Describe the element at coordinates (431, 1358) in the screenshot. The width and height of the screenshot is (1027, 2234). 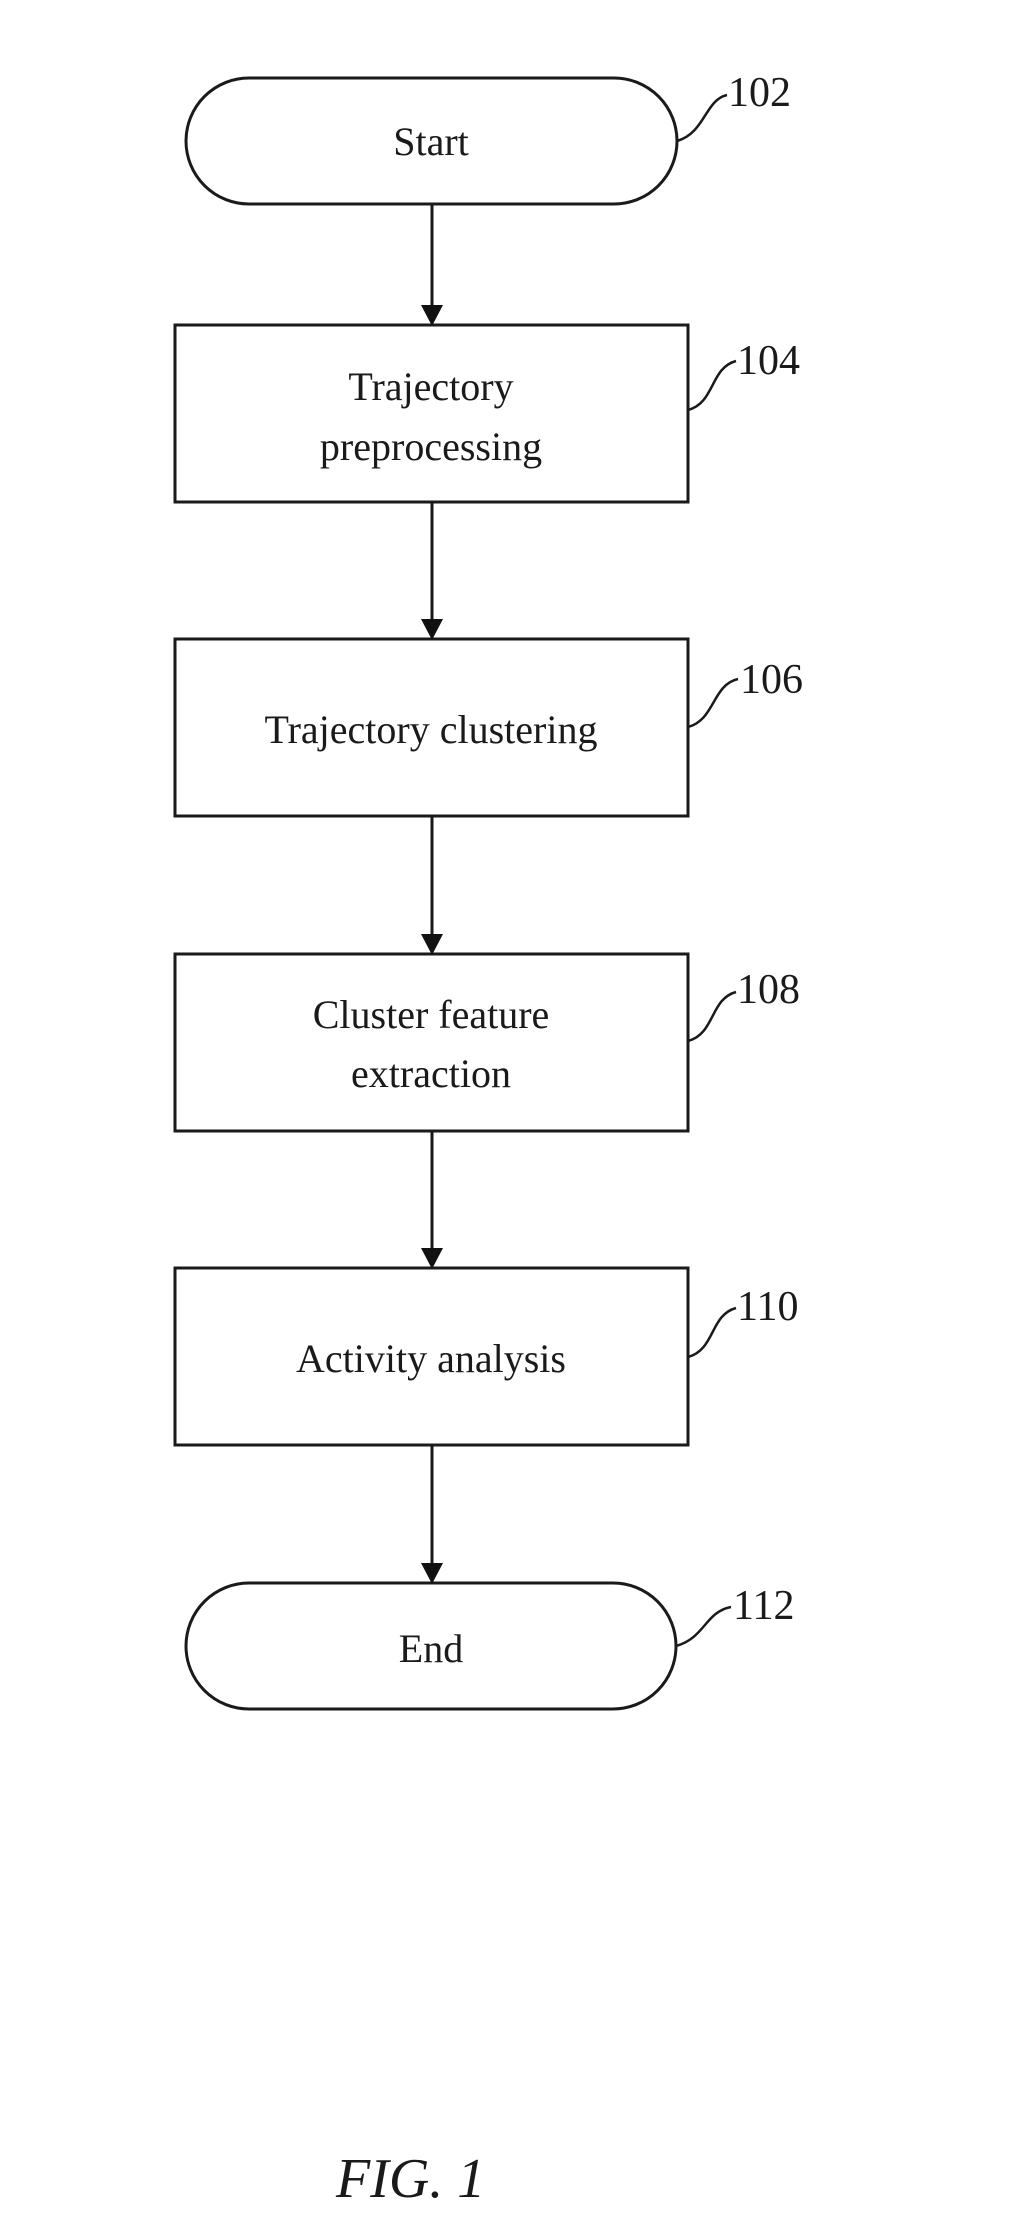
I see `step-label: Activity analysis` at that location.